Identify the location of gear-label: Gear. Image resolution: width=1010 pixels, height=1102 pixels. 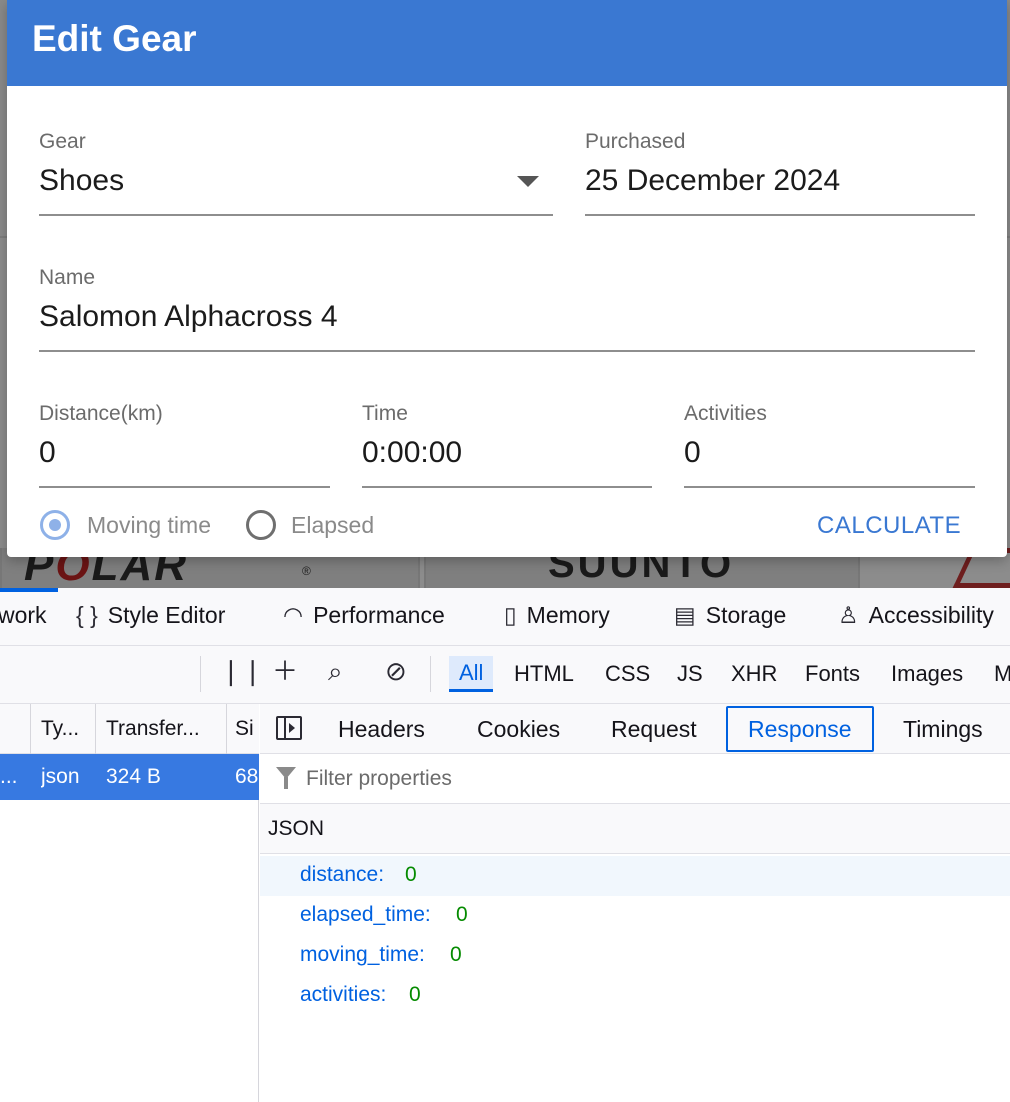
(62, 141).